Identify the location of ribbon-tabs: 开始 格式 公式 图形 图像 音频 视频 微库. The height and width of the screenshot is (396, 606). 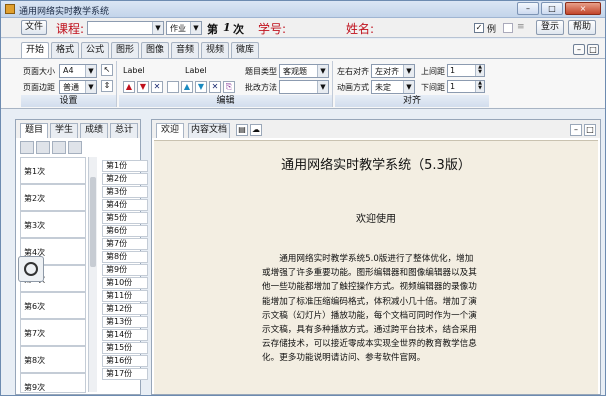
(303, 49).